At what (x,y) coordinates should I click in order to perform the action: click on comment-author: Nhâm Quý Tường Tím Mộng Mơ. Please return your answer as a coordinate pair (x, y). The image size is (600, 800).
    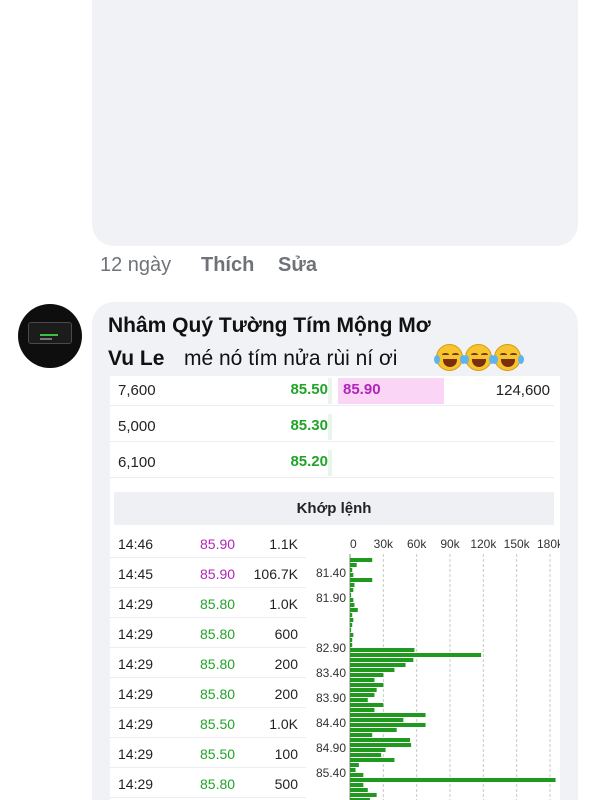
    Looking at the image, I should click on (269, 326).